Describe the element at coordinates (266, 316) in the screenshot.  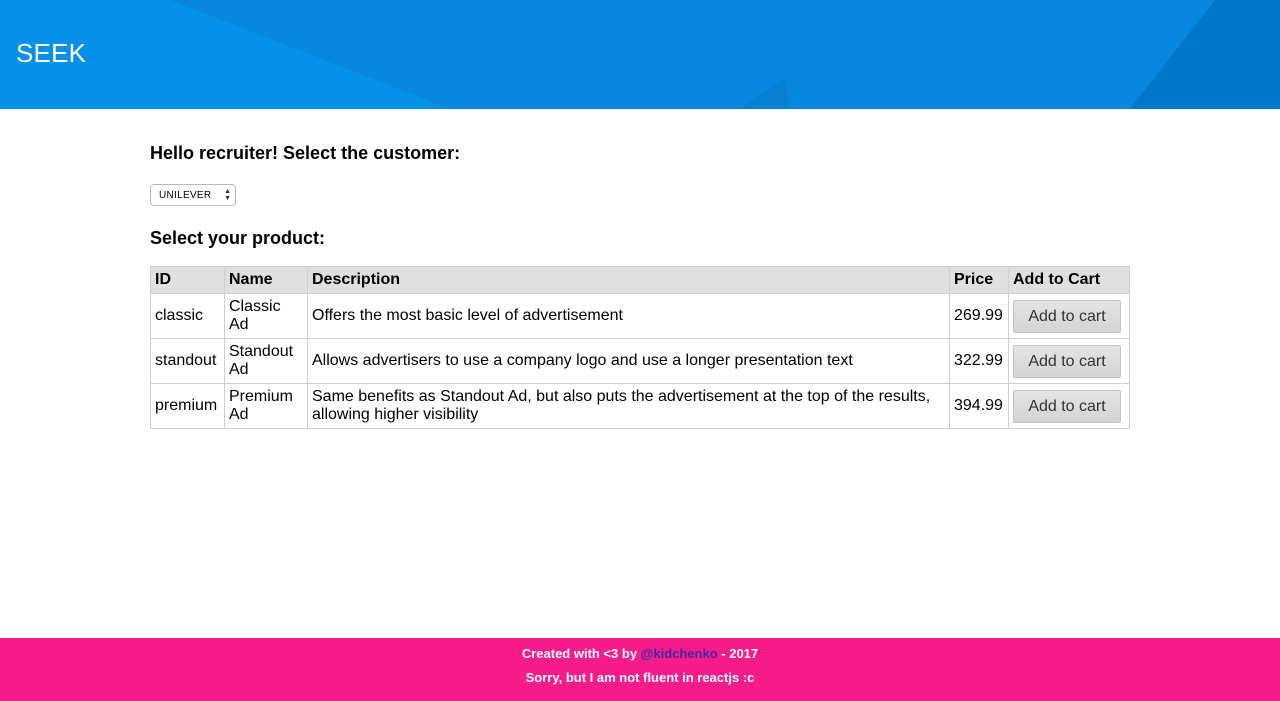
I see `cell-name: Classic Ad` at that location.